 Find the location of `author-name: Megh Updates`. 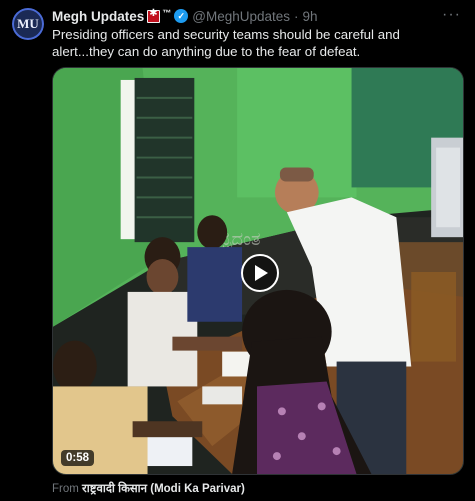

author-name: Megh Updates is located at coordinates (98, 16).